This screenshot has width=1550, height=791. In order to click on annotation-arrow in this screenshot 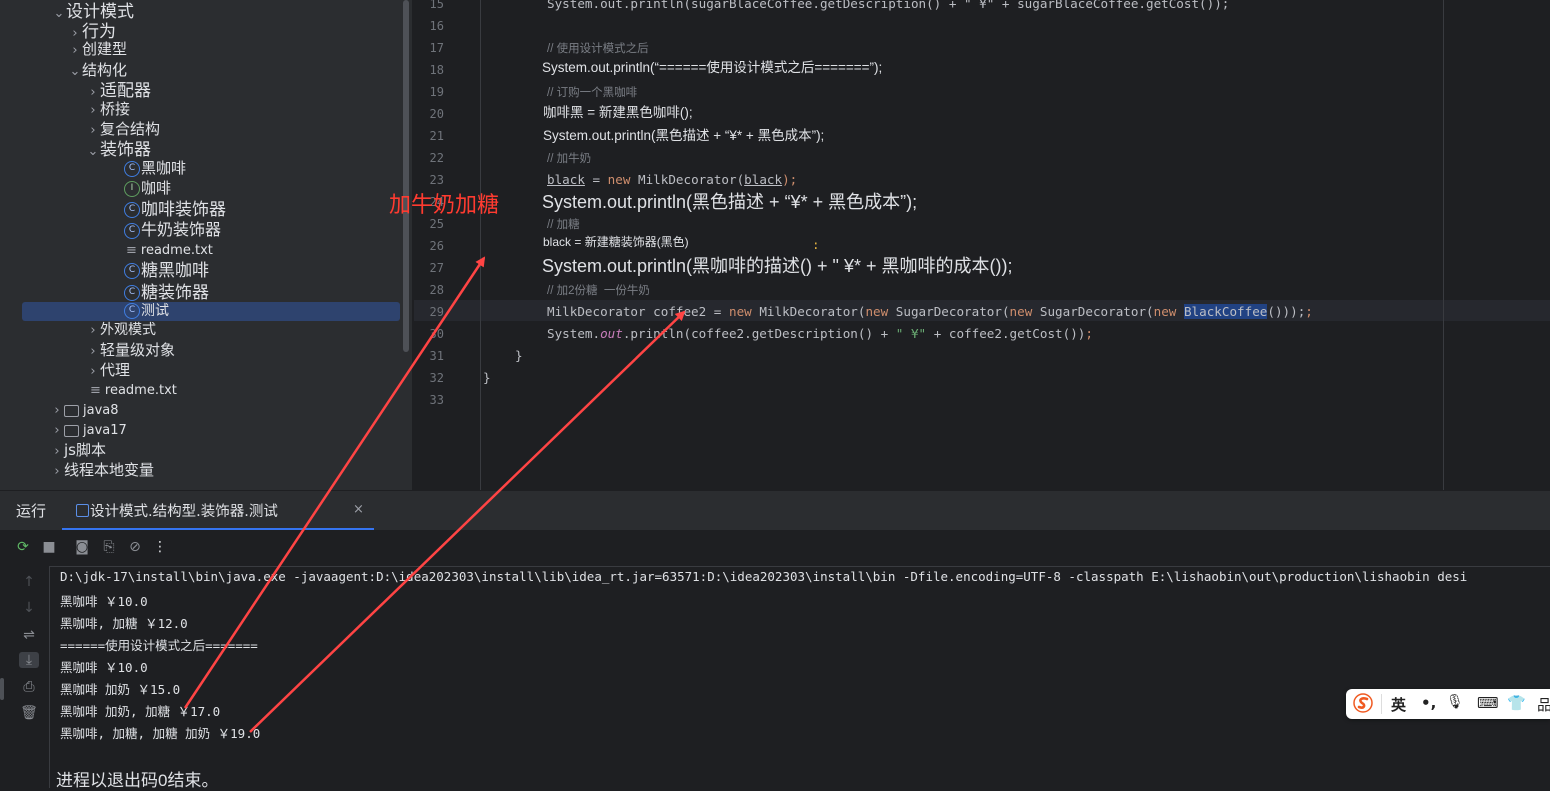, I will do `click(334, 482)`.